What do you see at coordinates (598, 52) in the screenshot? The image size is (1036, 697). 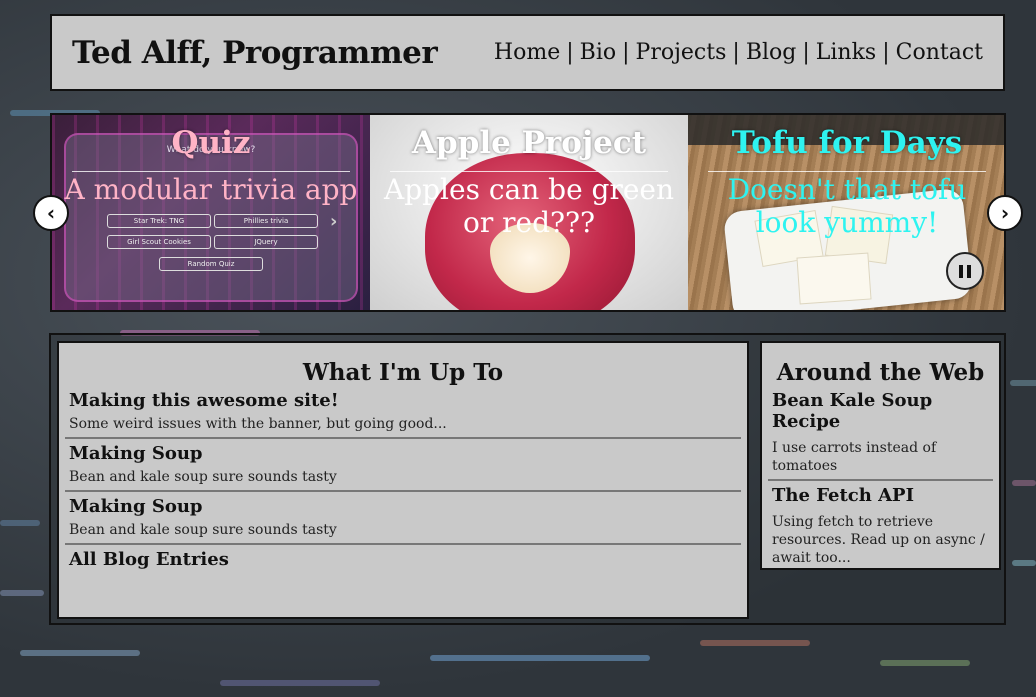 I see `nav-bio: Bio` at bounding box center [598, 52].